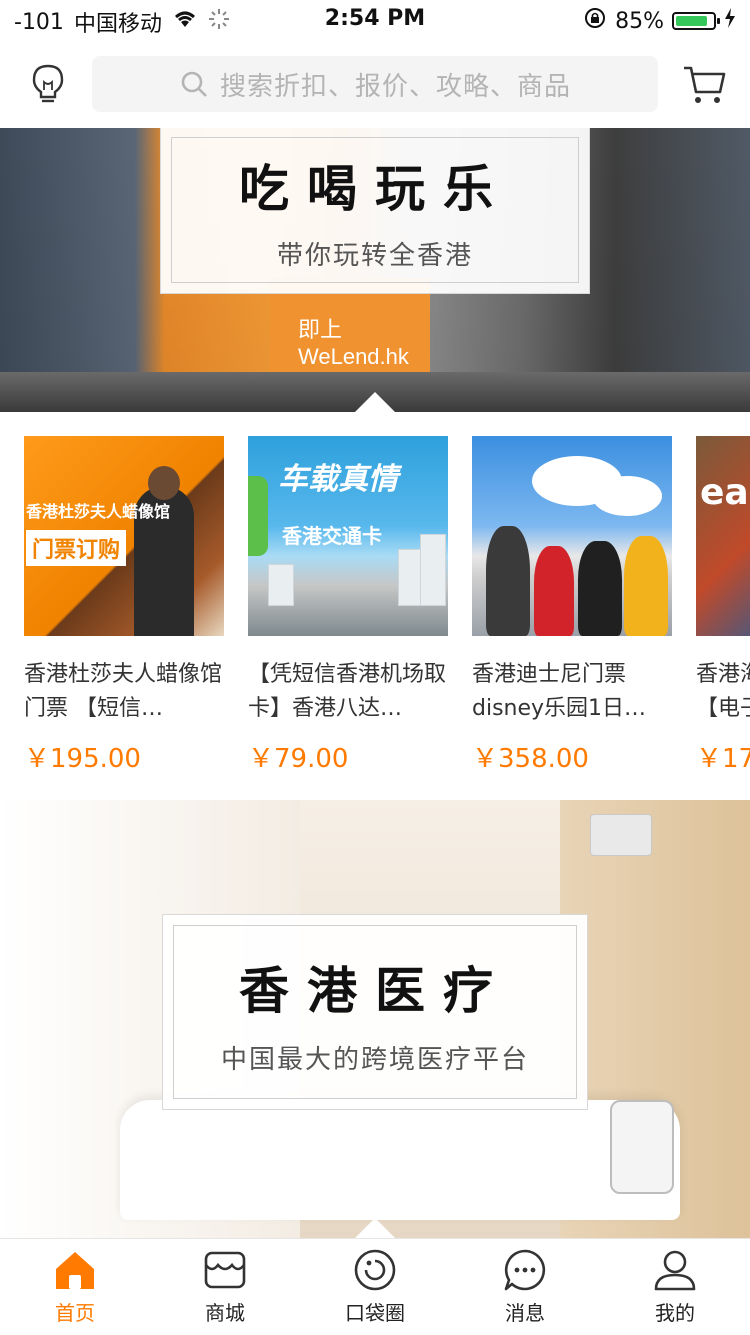 The image size is (750, 1335). I want to click on tab-pocket-circle: 口袋圈, so click(375, 1286).